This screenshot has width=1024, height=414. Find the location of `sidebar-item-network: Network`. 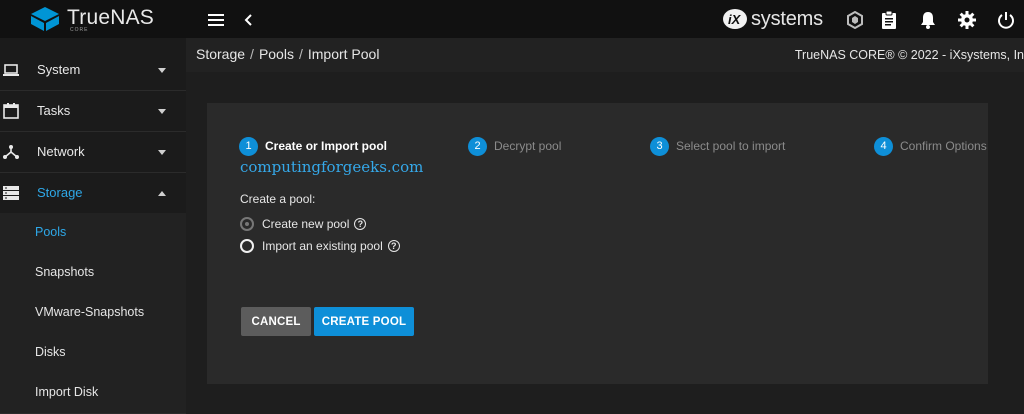

sidebar-item-network: Network is located at coordinates (93, 152).